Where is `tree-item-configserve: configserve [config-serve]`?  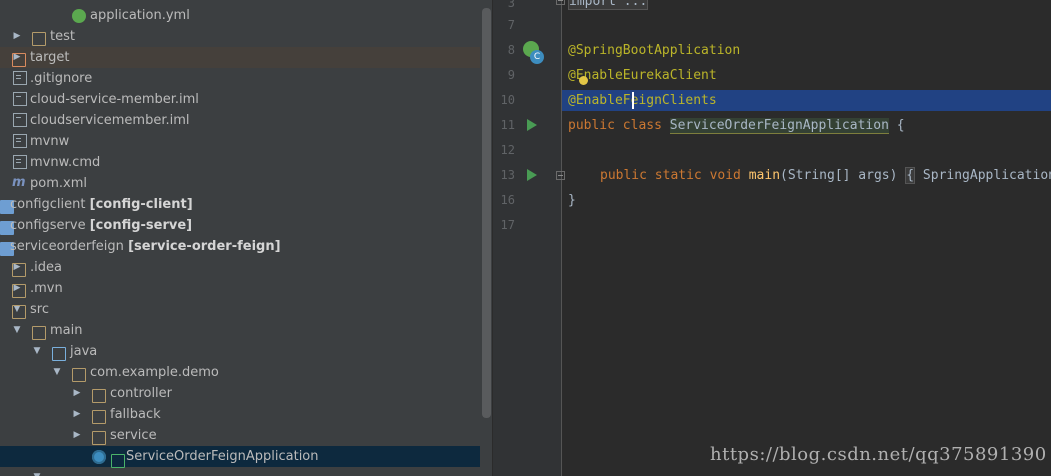
tree-item-configserve: configserve [config-serve] is located at coordinates (240, 225).